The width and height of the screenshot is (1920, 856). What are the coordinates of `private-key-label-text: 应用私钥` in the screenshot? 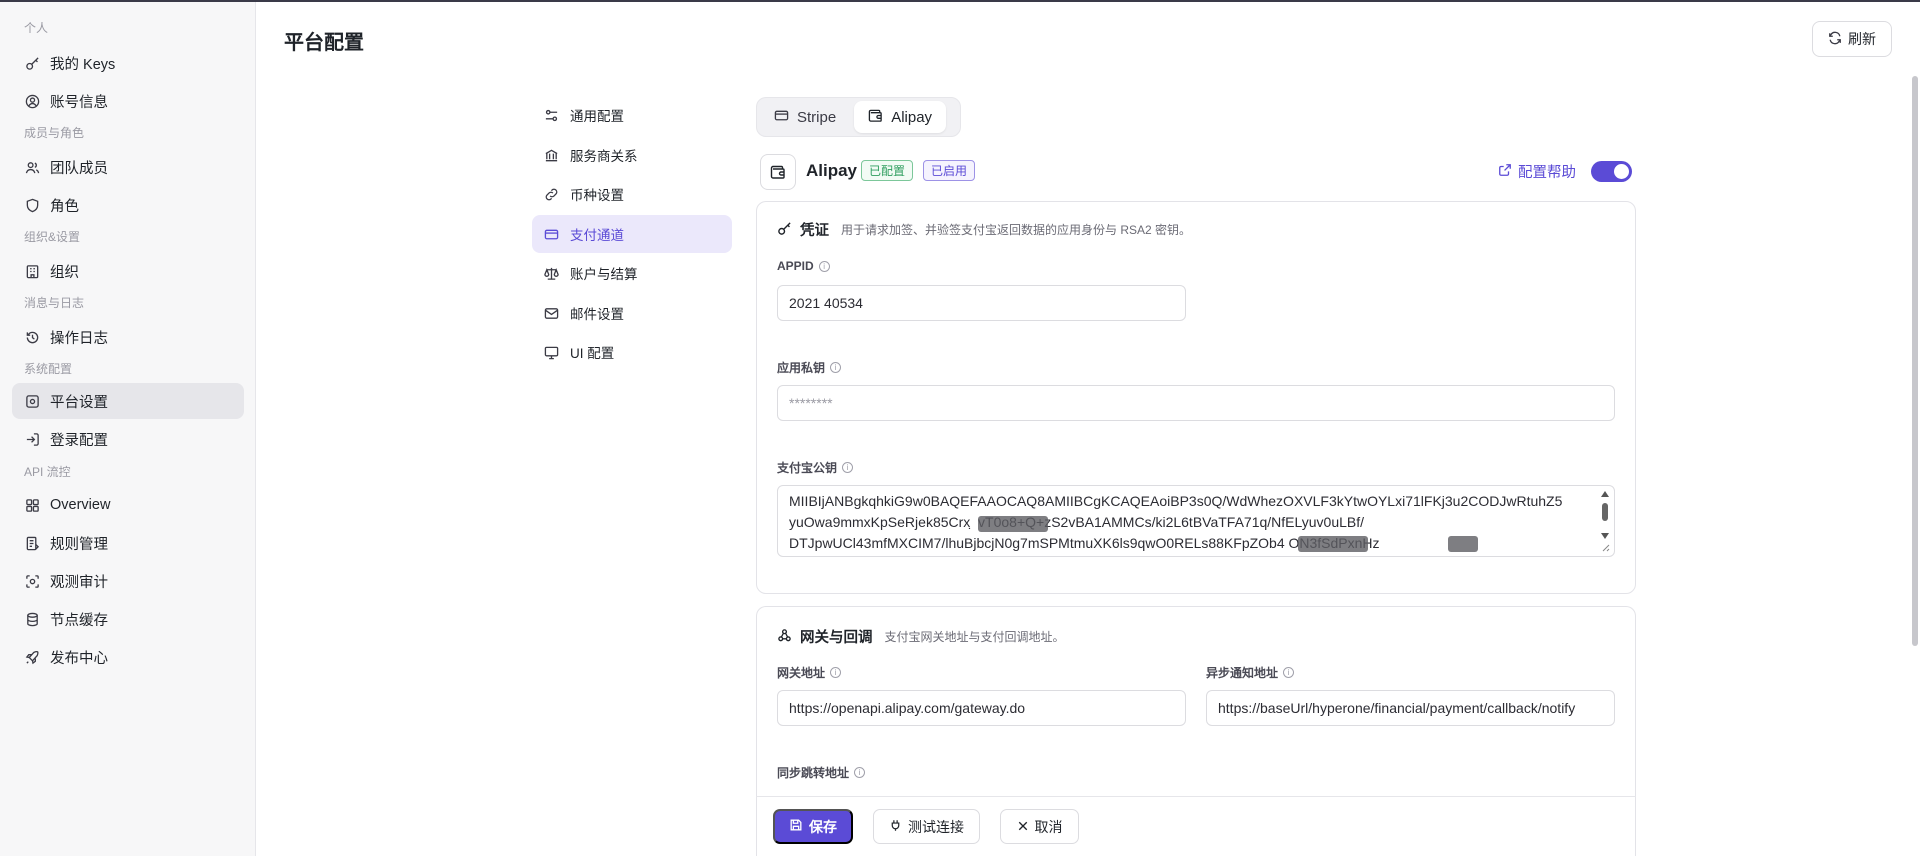 It's located at (801, 368).